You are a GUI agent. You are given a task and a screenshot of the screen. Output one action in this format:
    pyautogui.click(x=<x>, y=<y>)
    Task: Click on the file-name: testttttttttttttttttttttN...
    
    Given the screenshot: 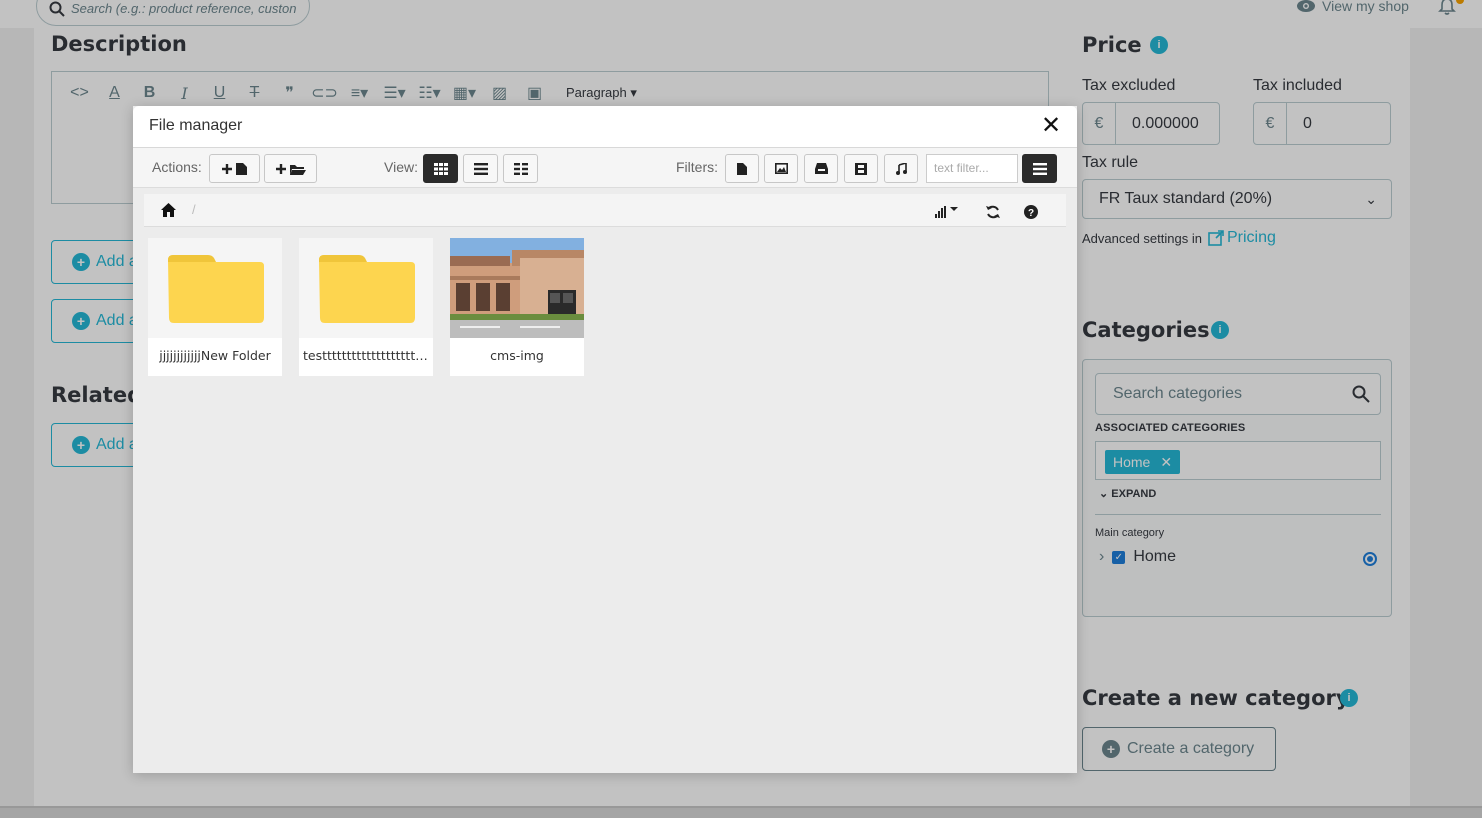 What is the action you would take?
    pyautogui.click(x=368, y=355)
    